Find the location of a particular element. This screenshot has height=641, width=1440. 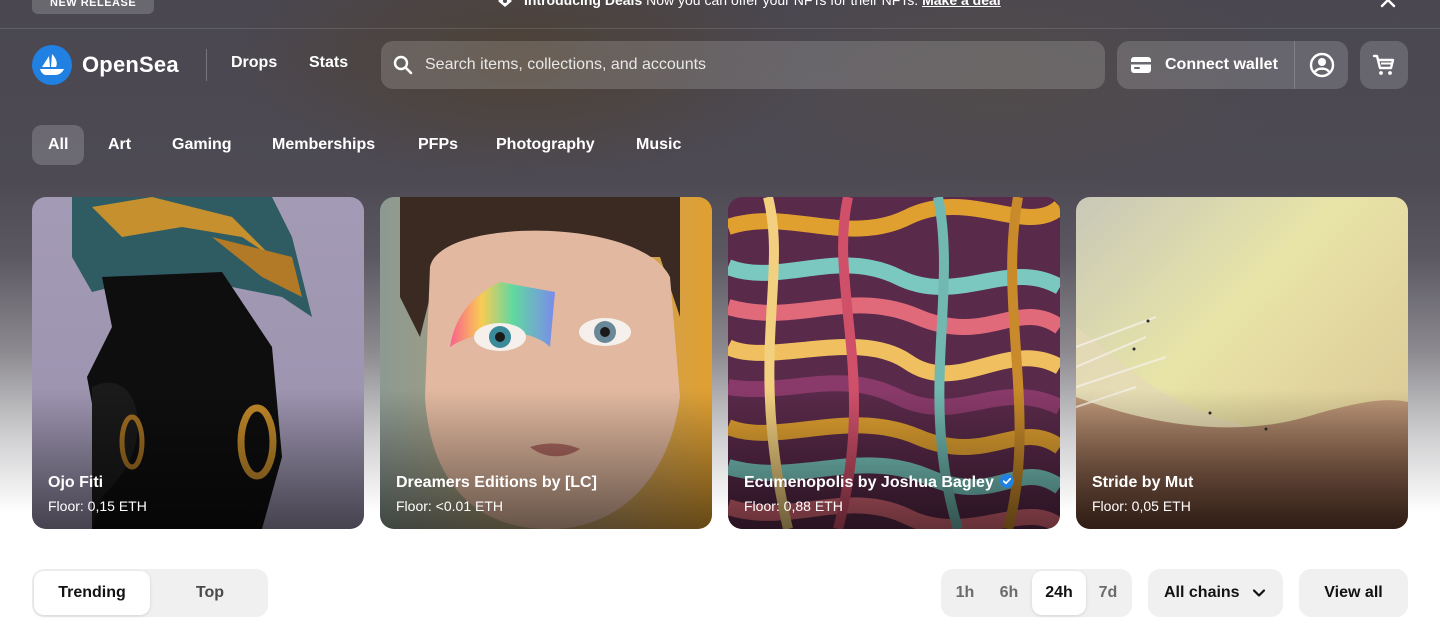

connect-wallet-button: Connect wallet is located at coordinates (1205, 65).